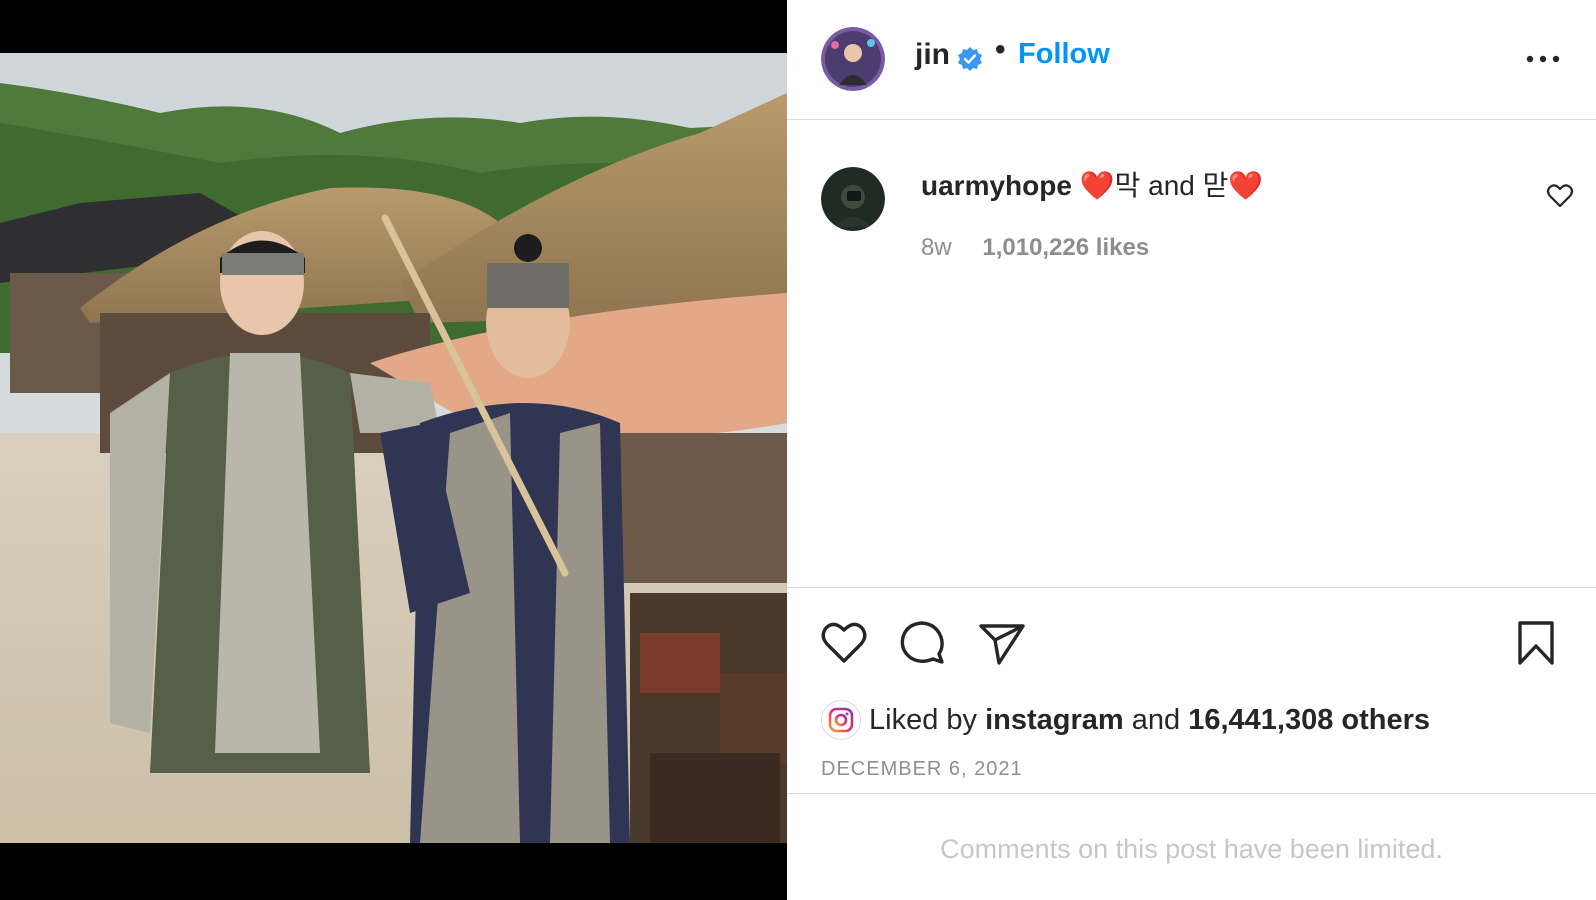  Describe the element at coordinates (1171, 185) in the screenshot. I see `caption-body: ❤️막 and 맏❤️` at that location.